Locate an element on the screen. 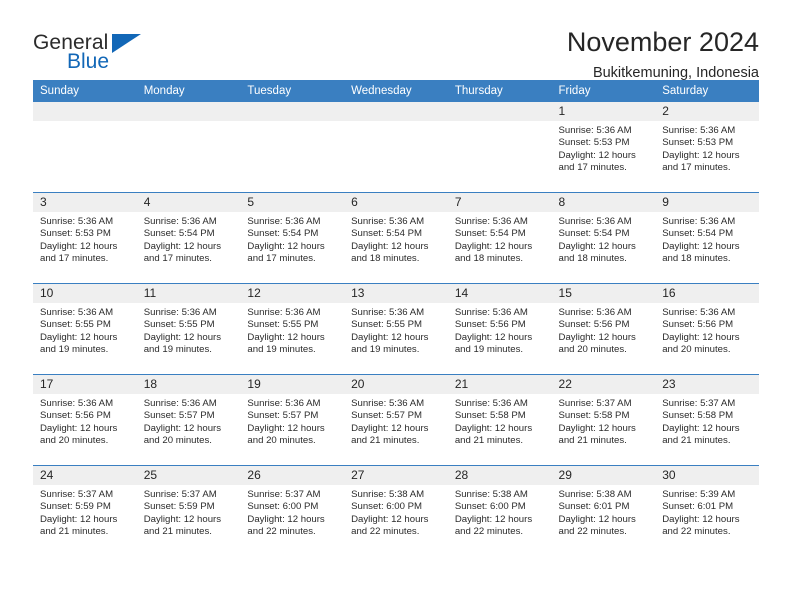  location-subtitle: Bukitkemuning, Indonesia is located at coordinates (675, 73).